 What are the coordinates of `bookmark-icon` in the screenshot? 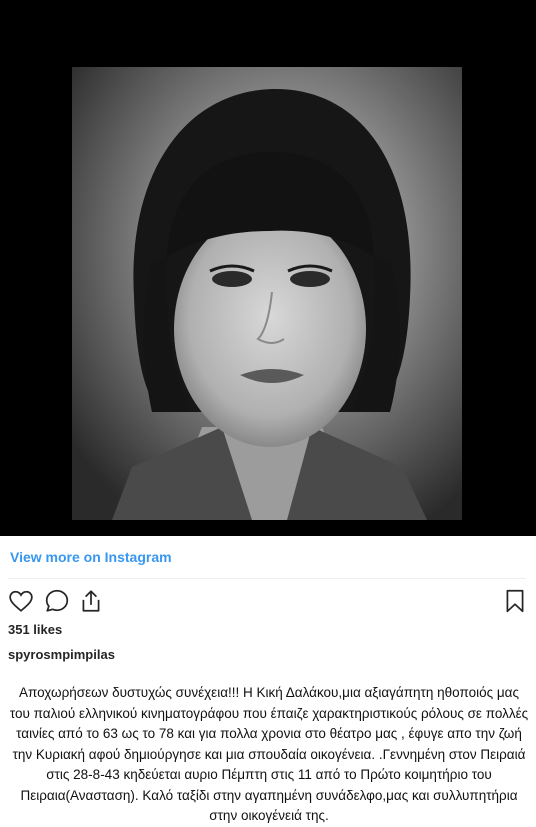 It's located at (515, 601).